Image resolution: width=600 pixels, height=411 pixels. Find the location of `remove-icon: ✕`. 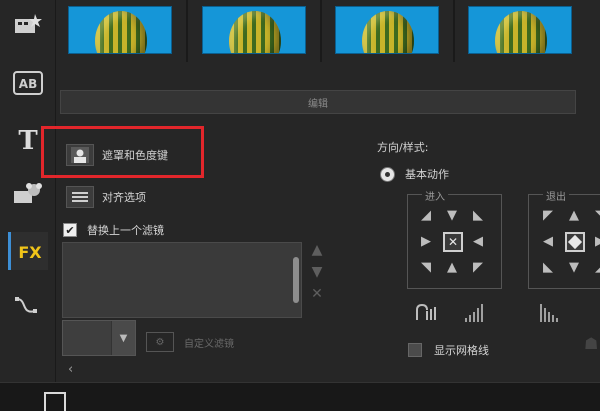

remove-icon: ✕ is located at coordinates (317, 294).